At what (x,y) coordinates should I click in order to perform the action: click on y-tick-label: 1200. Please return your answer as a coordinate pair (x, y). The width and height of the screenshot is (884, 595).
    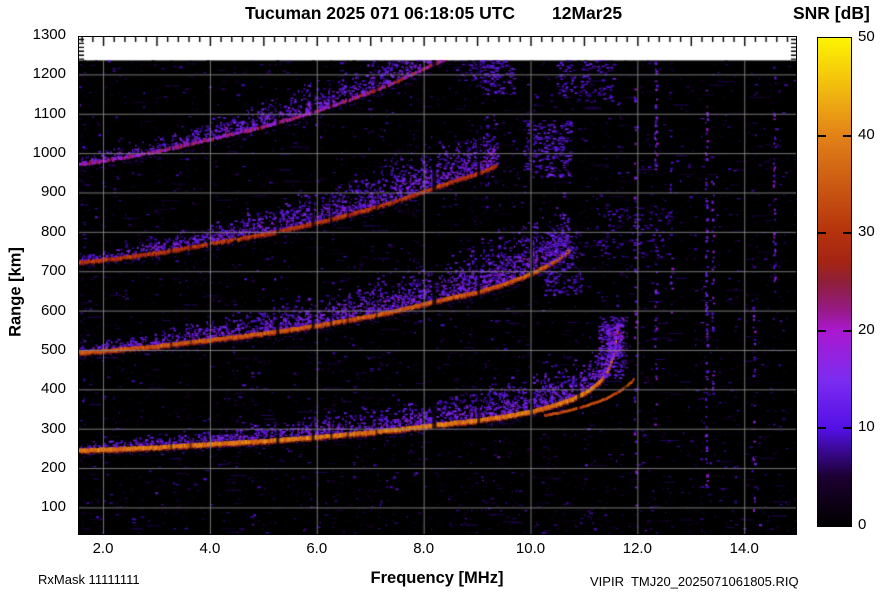
    Looking at the image, I should click on (49, 74).